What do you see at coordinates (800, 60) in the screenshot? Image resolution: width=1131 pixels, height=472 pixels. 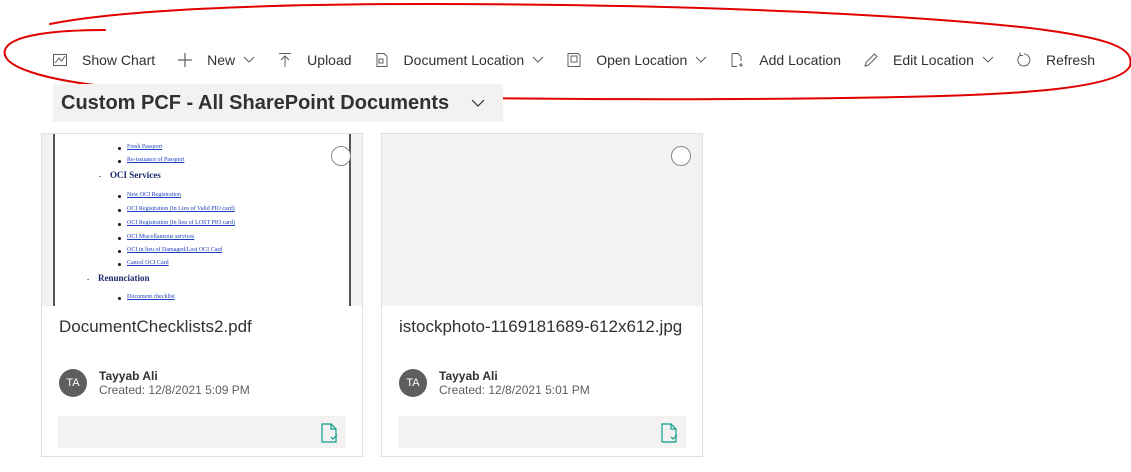 I see `add-location-label: Add Location` at bounding box center [800, 60].